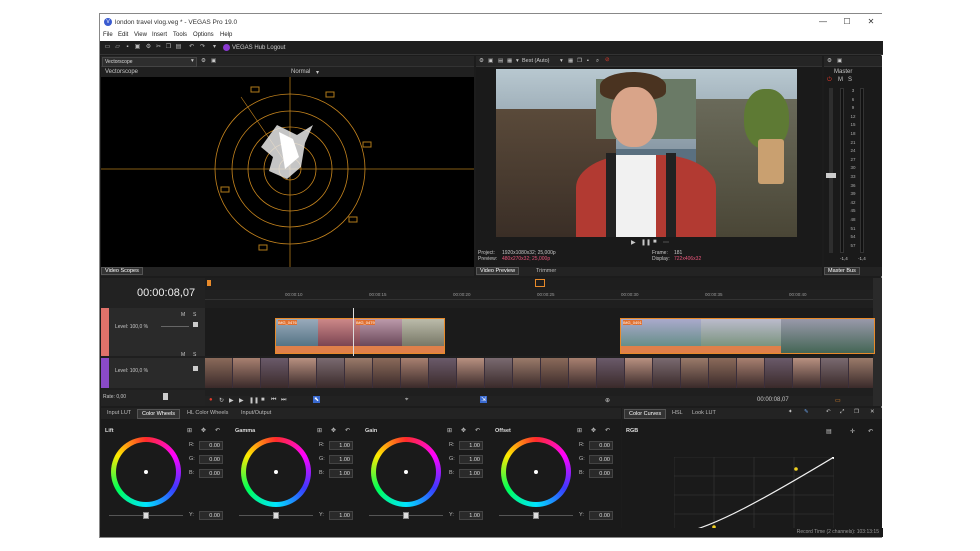 The width and height of the screenshot is (980, 551). I want to click on maximize-button: ☐, so click(847, 21).